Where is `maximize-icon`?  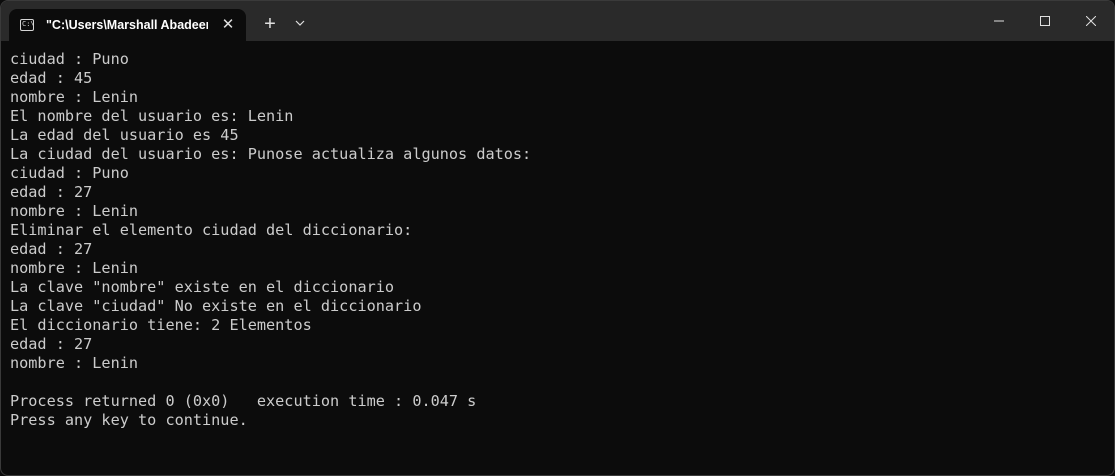 maximize-icon is located at coordinates (1045, 21).